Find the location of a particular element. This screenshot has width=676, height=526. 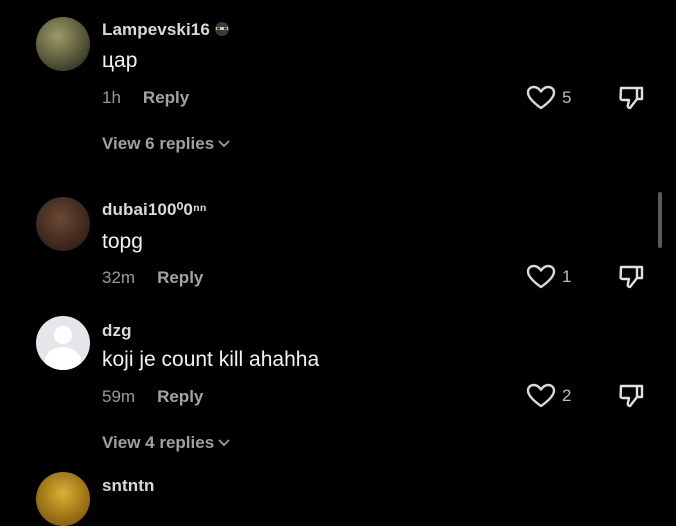

comment-username: dubai100⁰0ⁿⁿ is located at coordinates (154, 210).